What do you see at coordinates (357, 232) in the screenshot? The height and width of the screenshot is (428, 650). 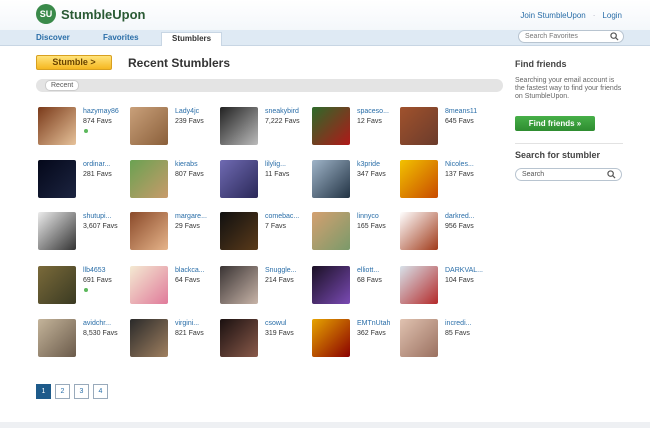 I see `user-card: linnyco 165 Favs` at bounding box center [357, 232].